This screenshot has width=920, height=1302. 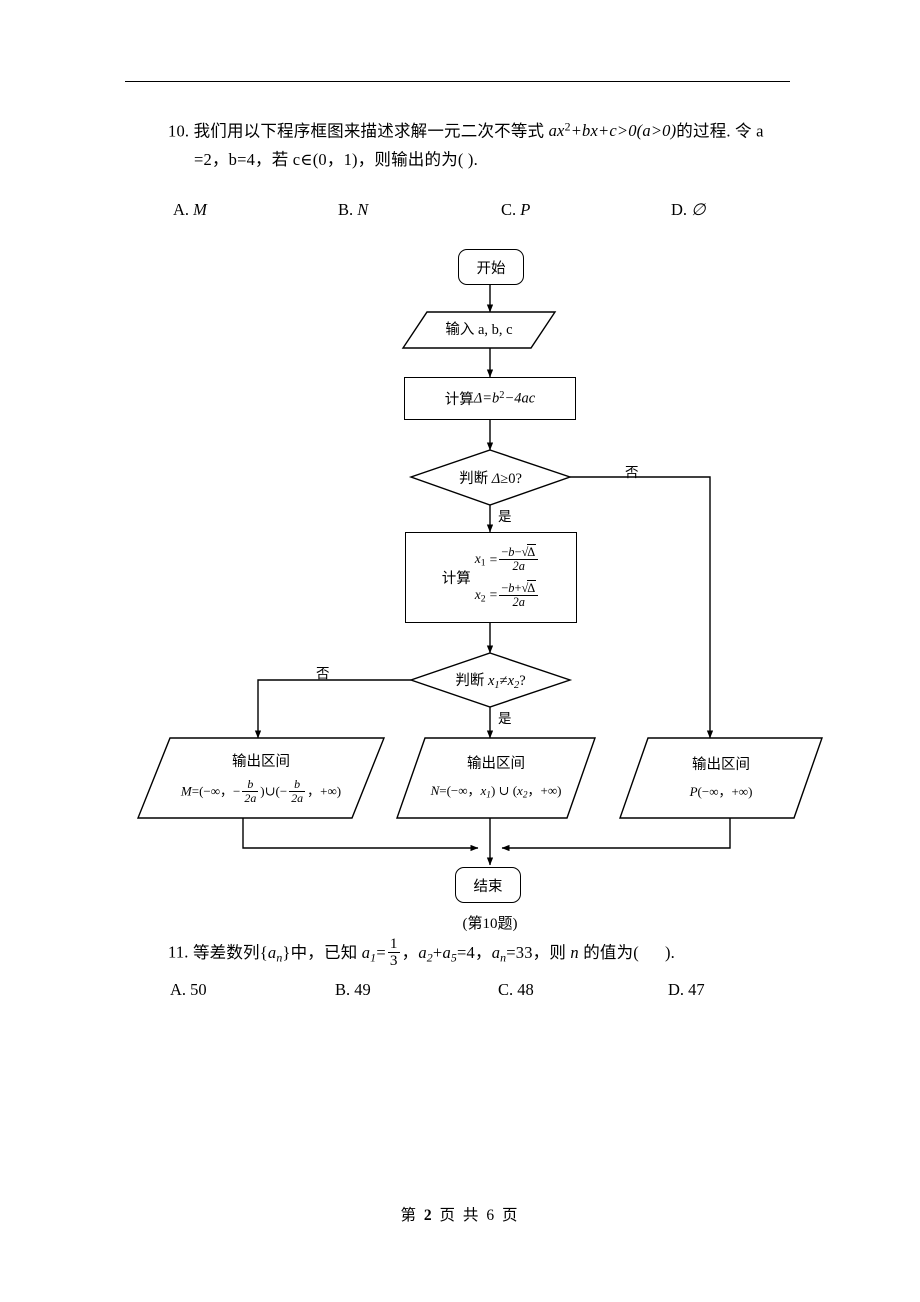 I want to click on flowchart-root2-denominator: 2a, so click(x=519, y=601).